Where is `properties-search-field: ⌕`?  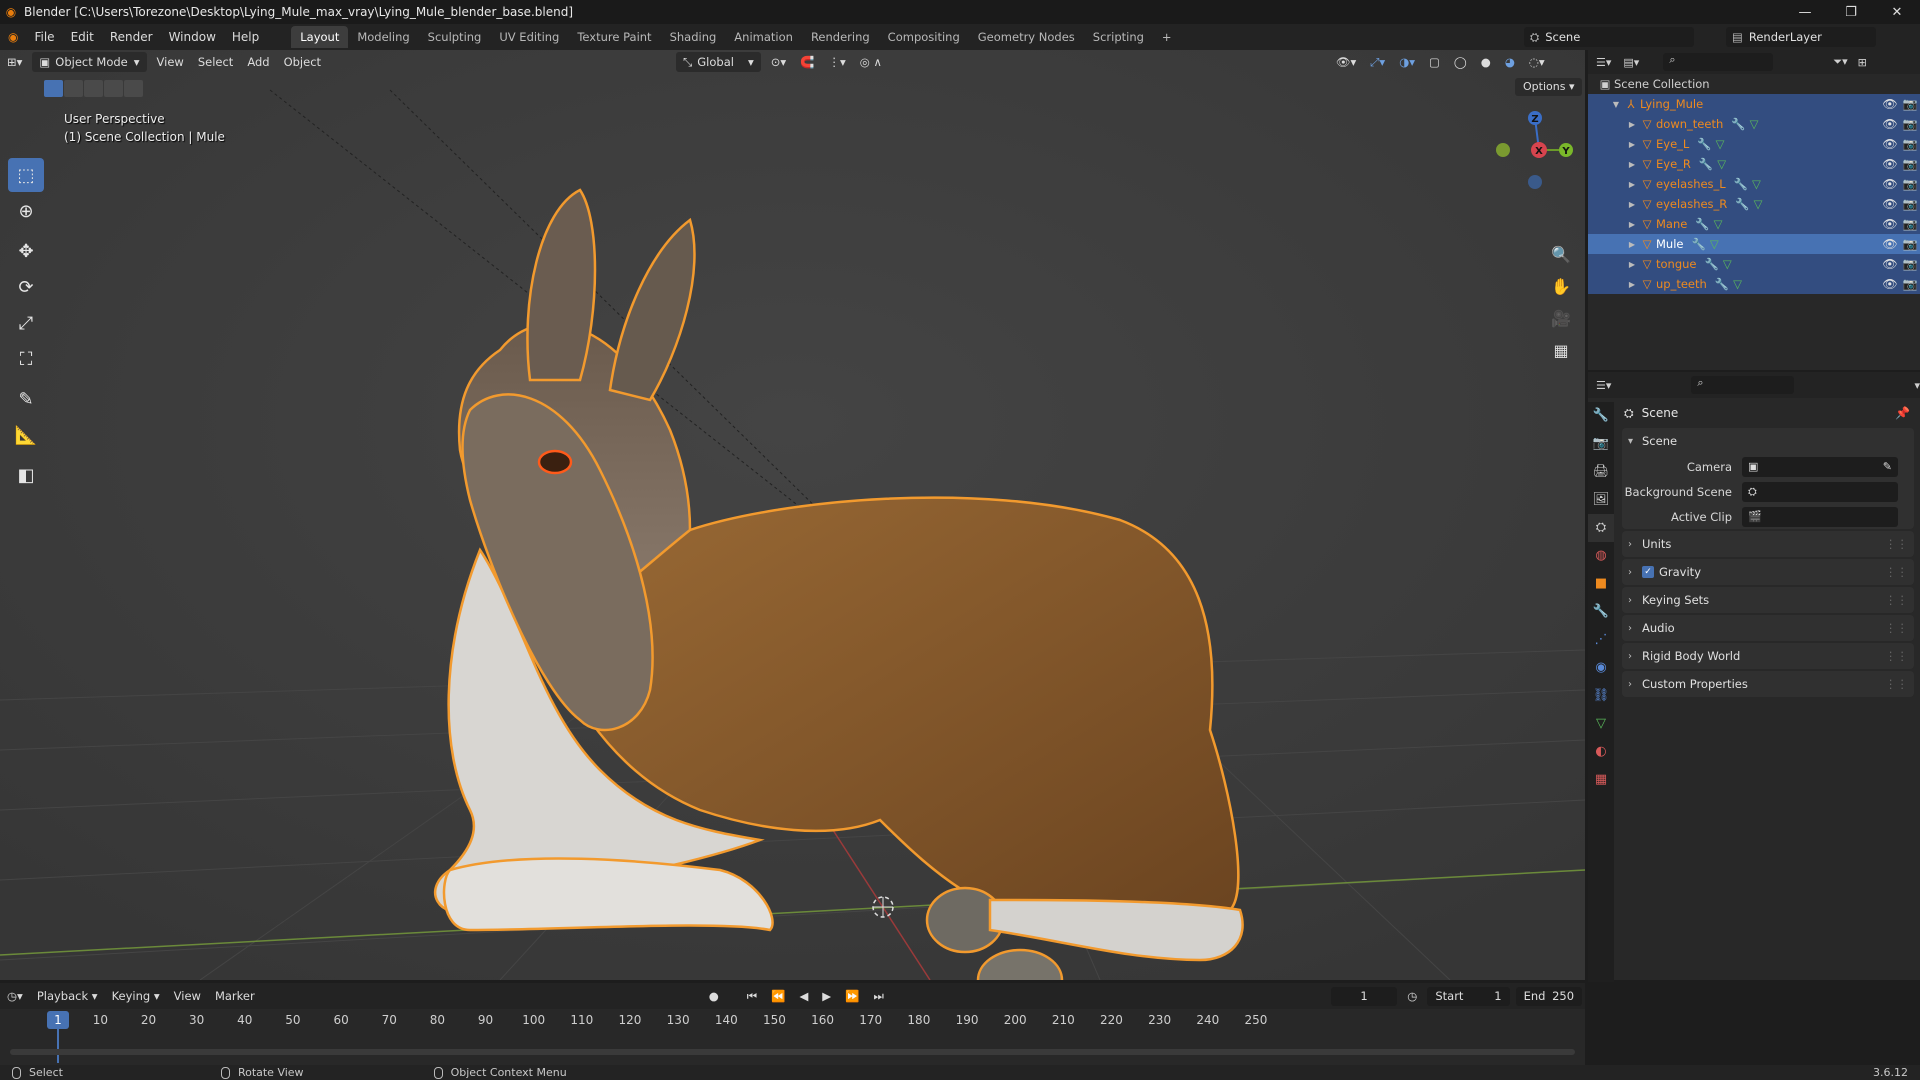
properties-search-field: ⌕ is located at coordinates (1743, 385).